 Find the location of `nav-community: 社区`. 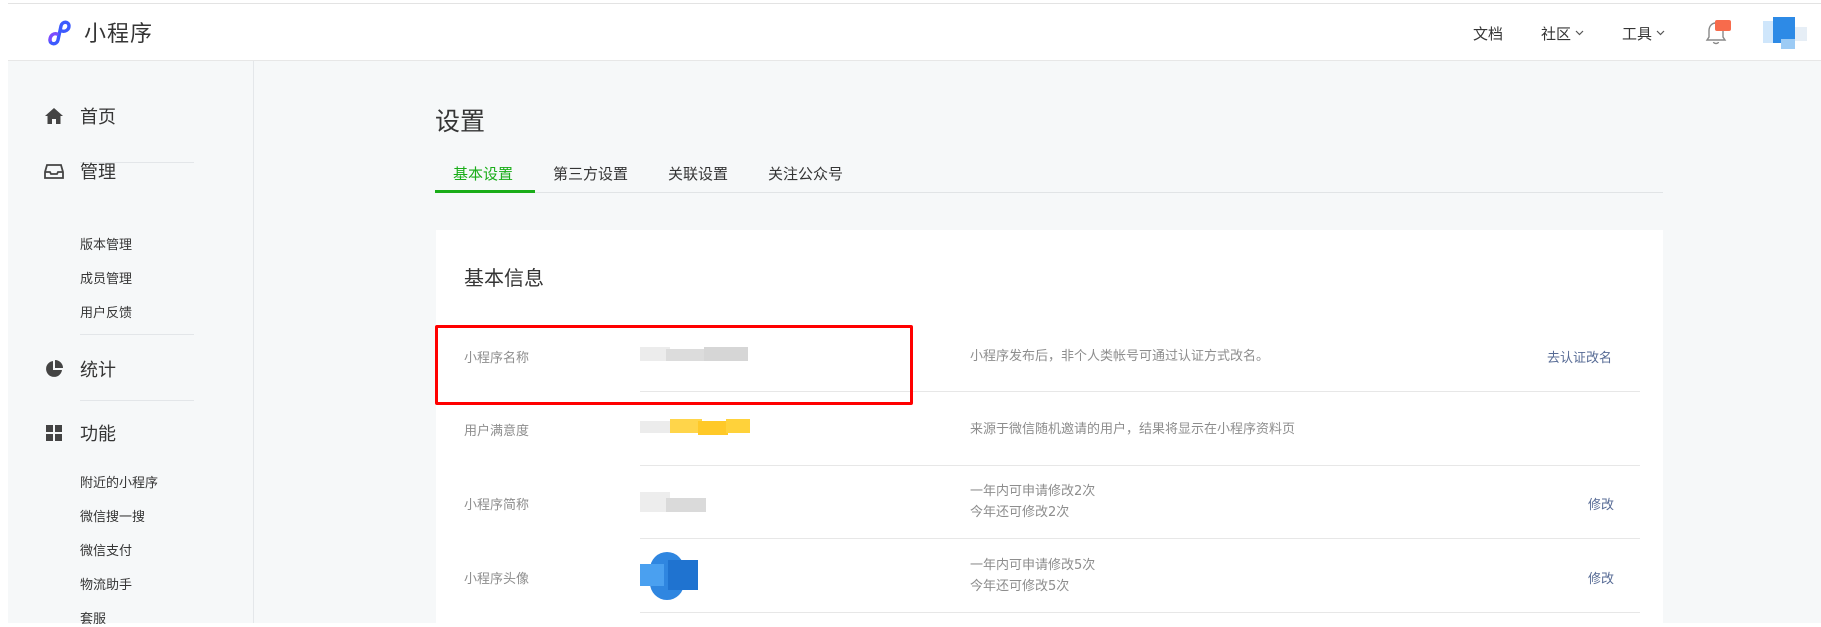

nav-community: 社区 is located at coordinates (1562, 33).